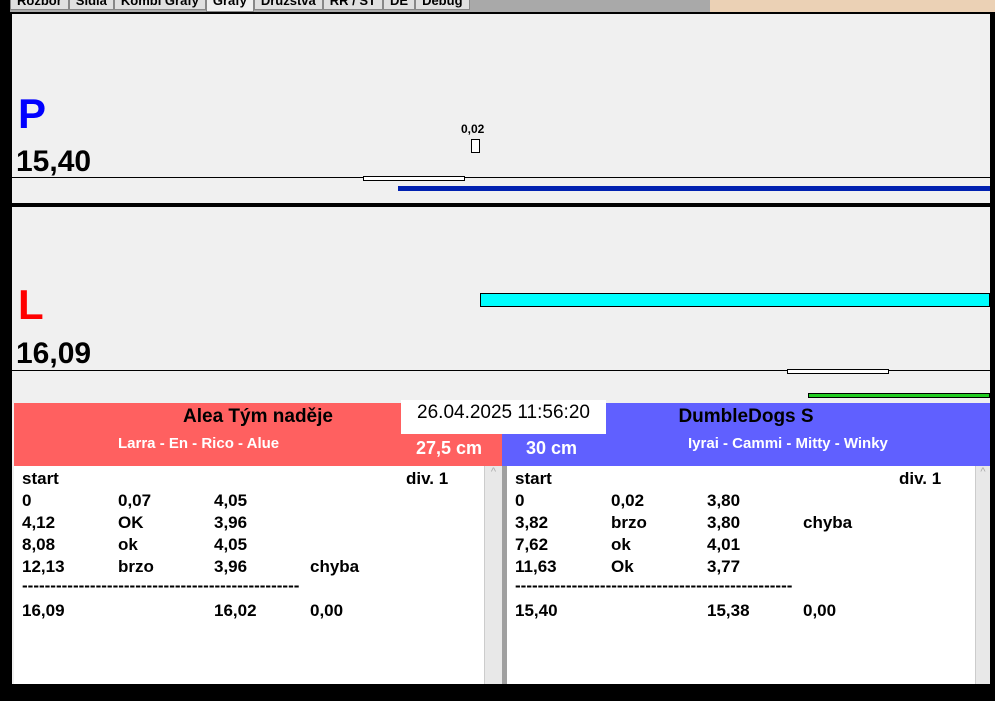  I want to click on tab-sidla: Sidla, so click(91, 5).